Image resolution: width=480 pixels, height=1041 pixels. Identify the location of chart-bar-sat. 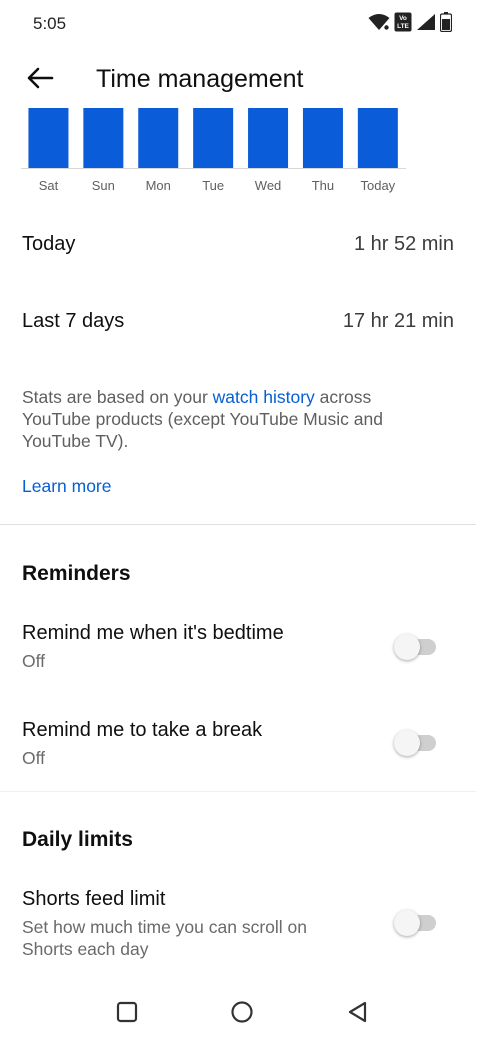
(48, 138).